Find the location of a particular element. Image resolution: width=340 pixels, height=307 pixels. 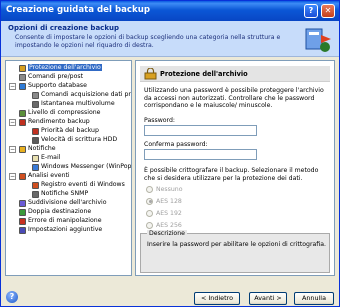

event-log-icon is located at coordinates (35, 185).